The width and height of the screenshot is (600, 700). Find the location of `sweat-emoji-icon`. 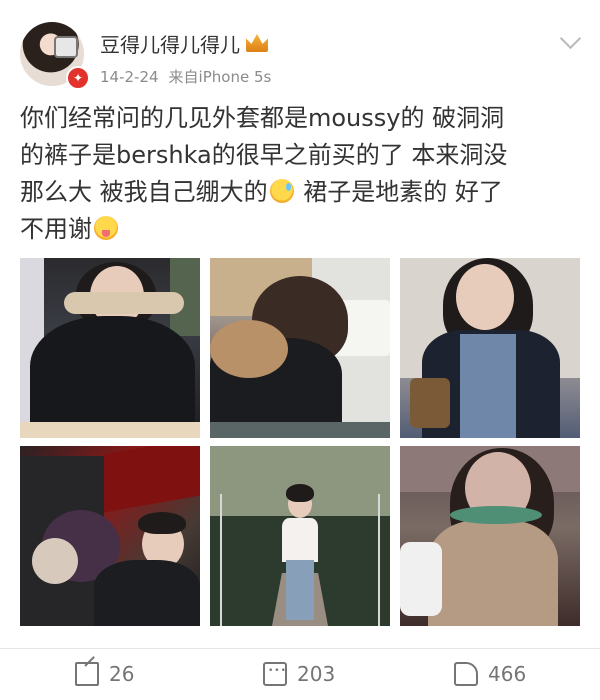

sweat-emoji-icon is located at coordinates (281, 191).